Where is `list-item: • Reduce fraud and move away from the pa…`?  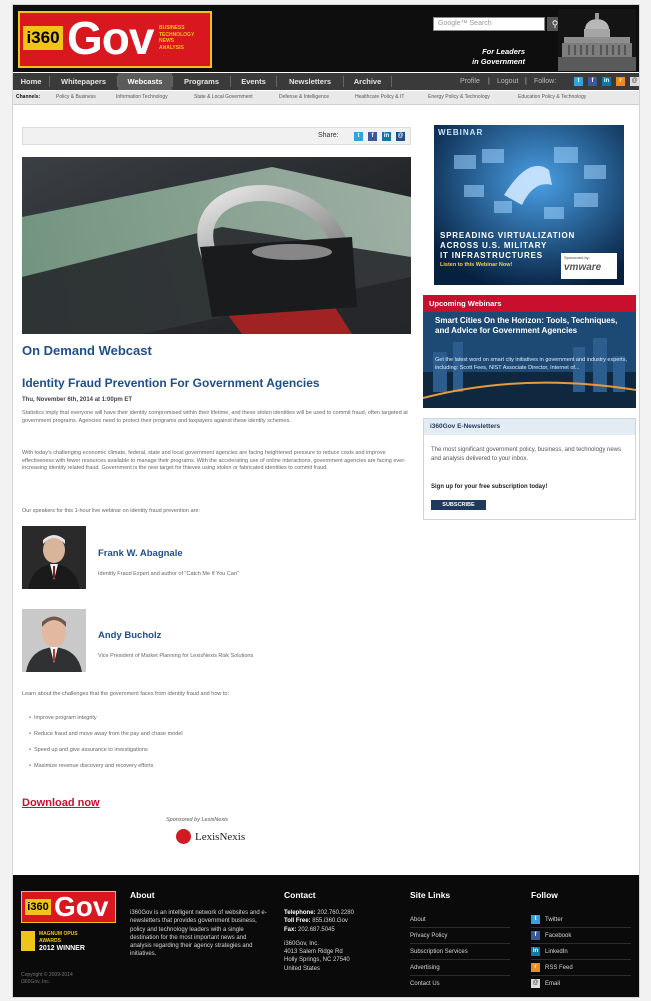 list-item: • Reduce fraud and move away from the pa… is located at coordinates (106, 734).